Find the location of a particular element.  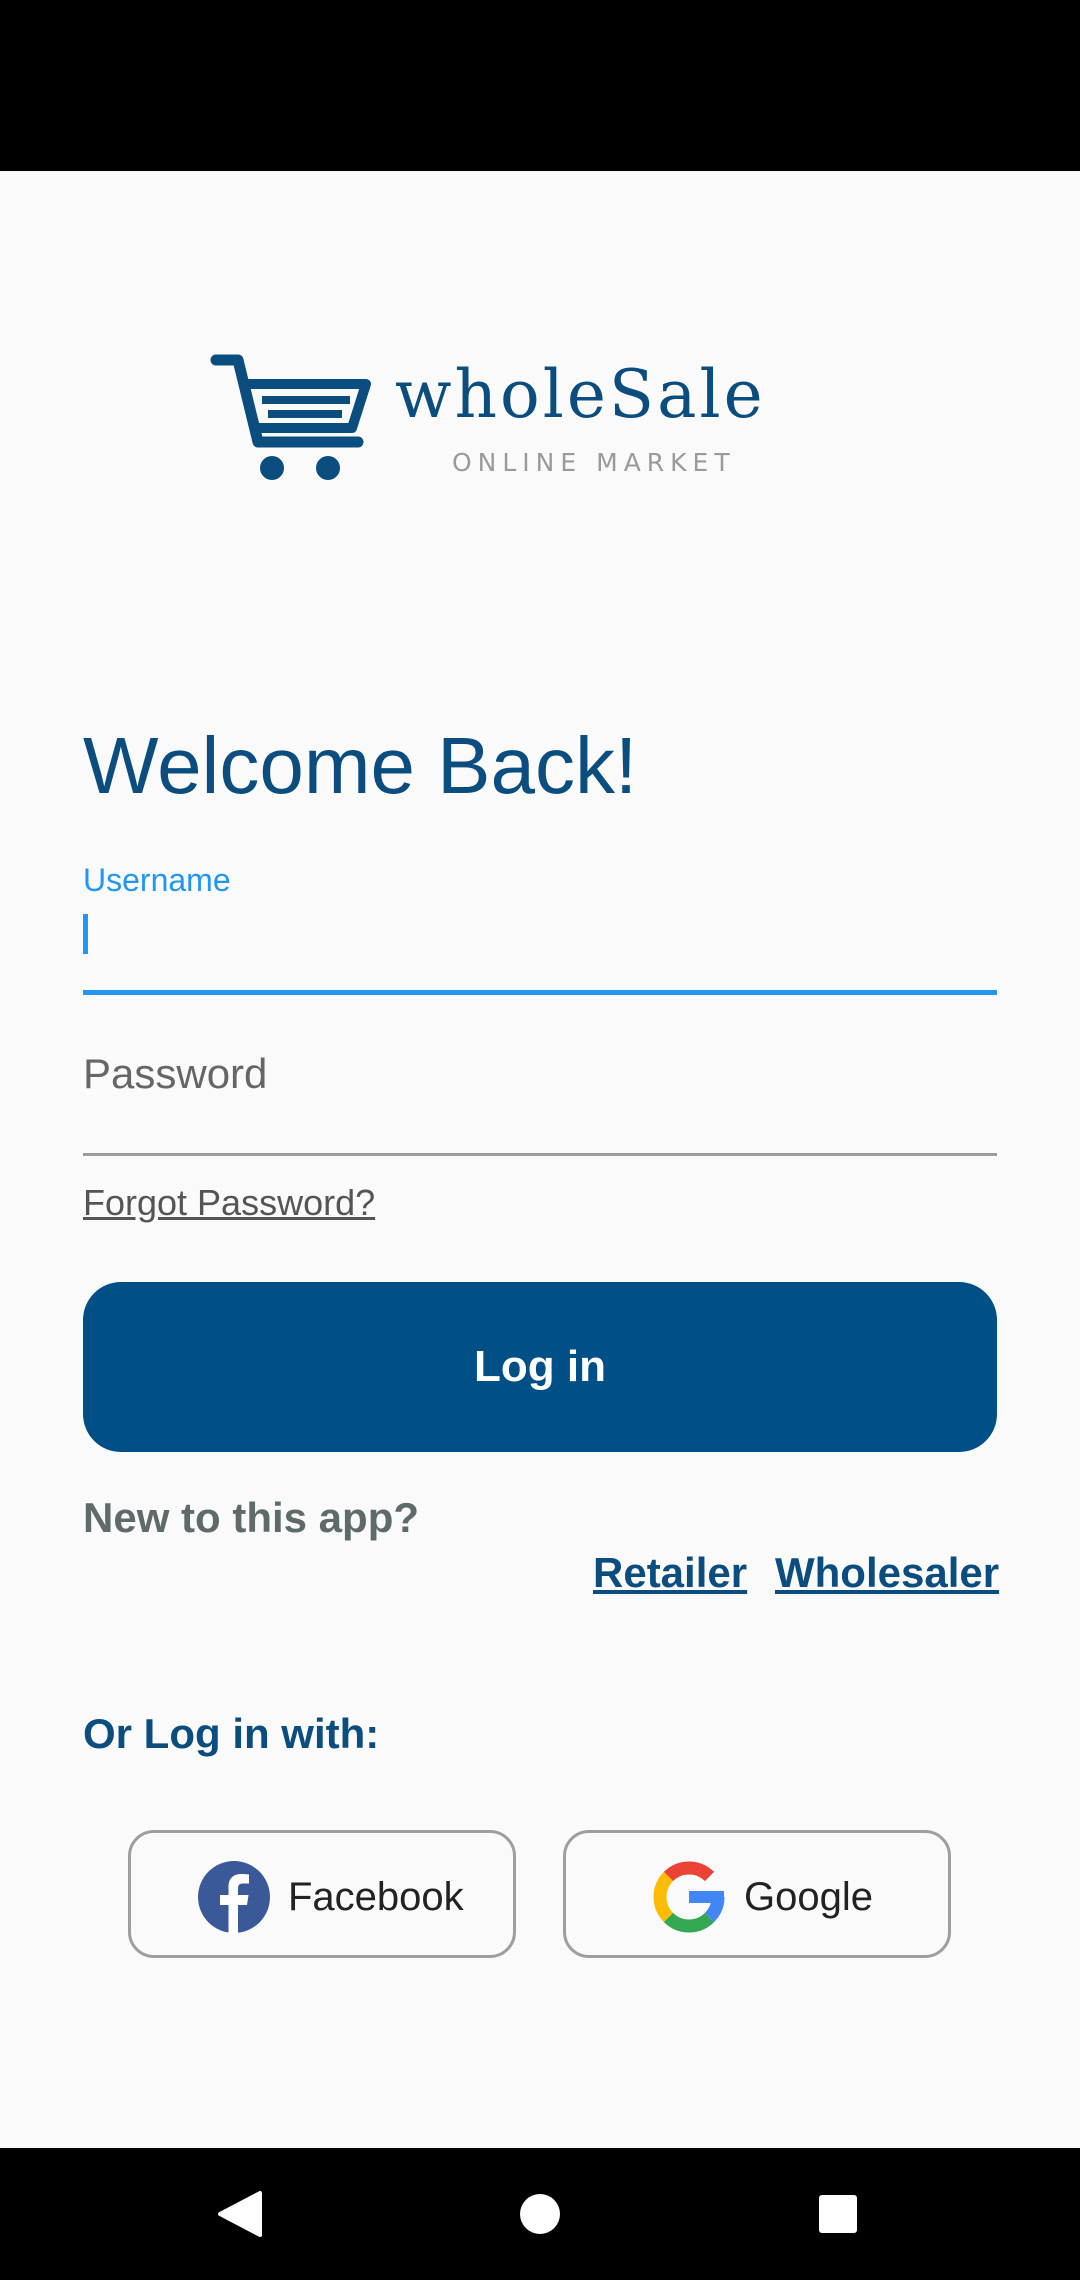

home-circle-icon is located at coordinates (540, 2214).